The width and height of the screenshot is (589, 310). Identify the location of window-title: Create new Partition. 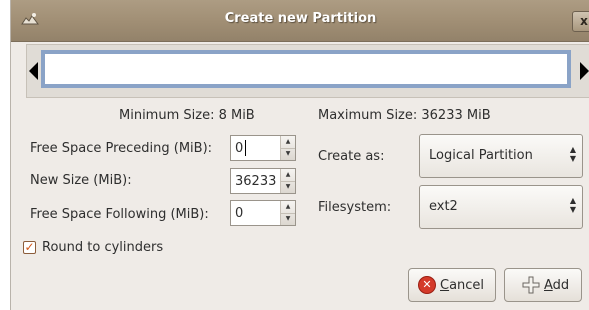
(300, 18).